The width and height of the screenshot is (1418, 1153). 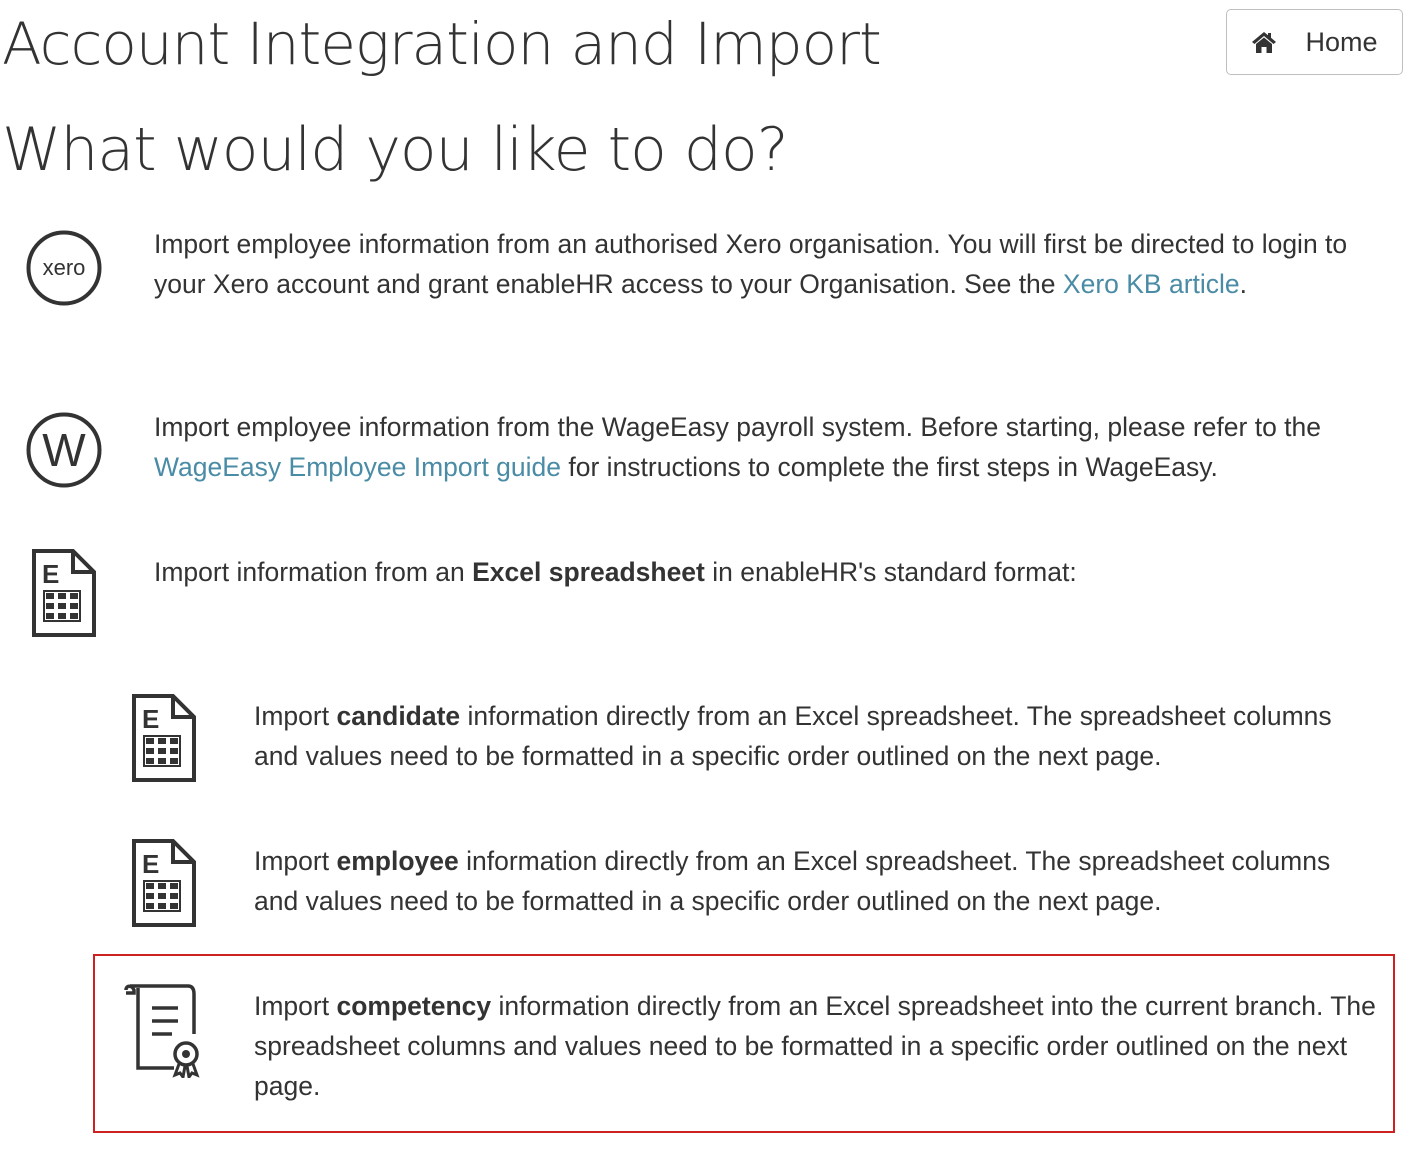 I want to click on wageeasy-logo-text: W, so click(x=64, y=450).